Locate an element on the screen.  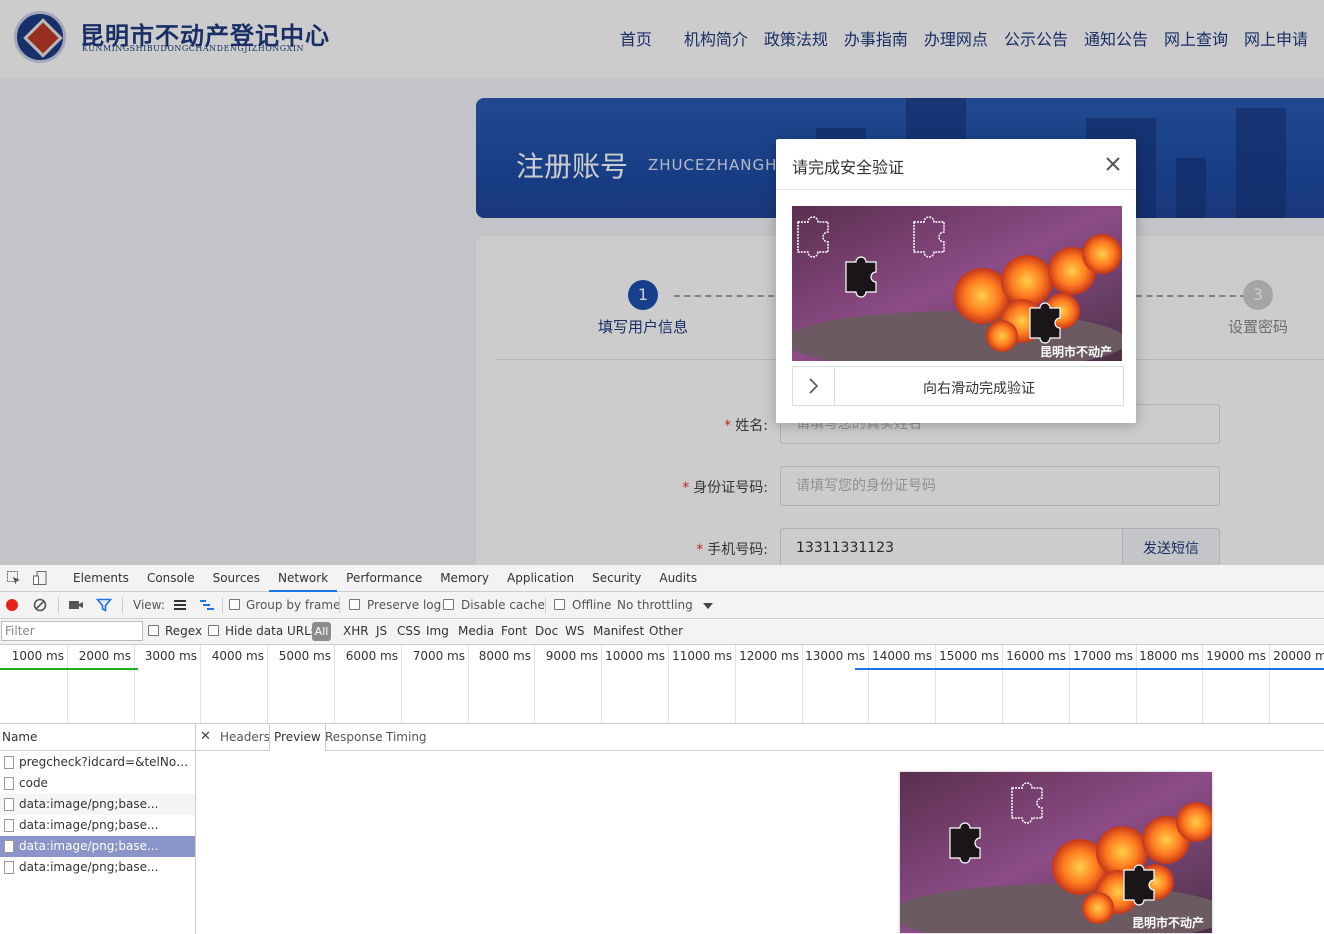
timeline-tick-label: 15000 ms is located at coordinates (969, 656).